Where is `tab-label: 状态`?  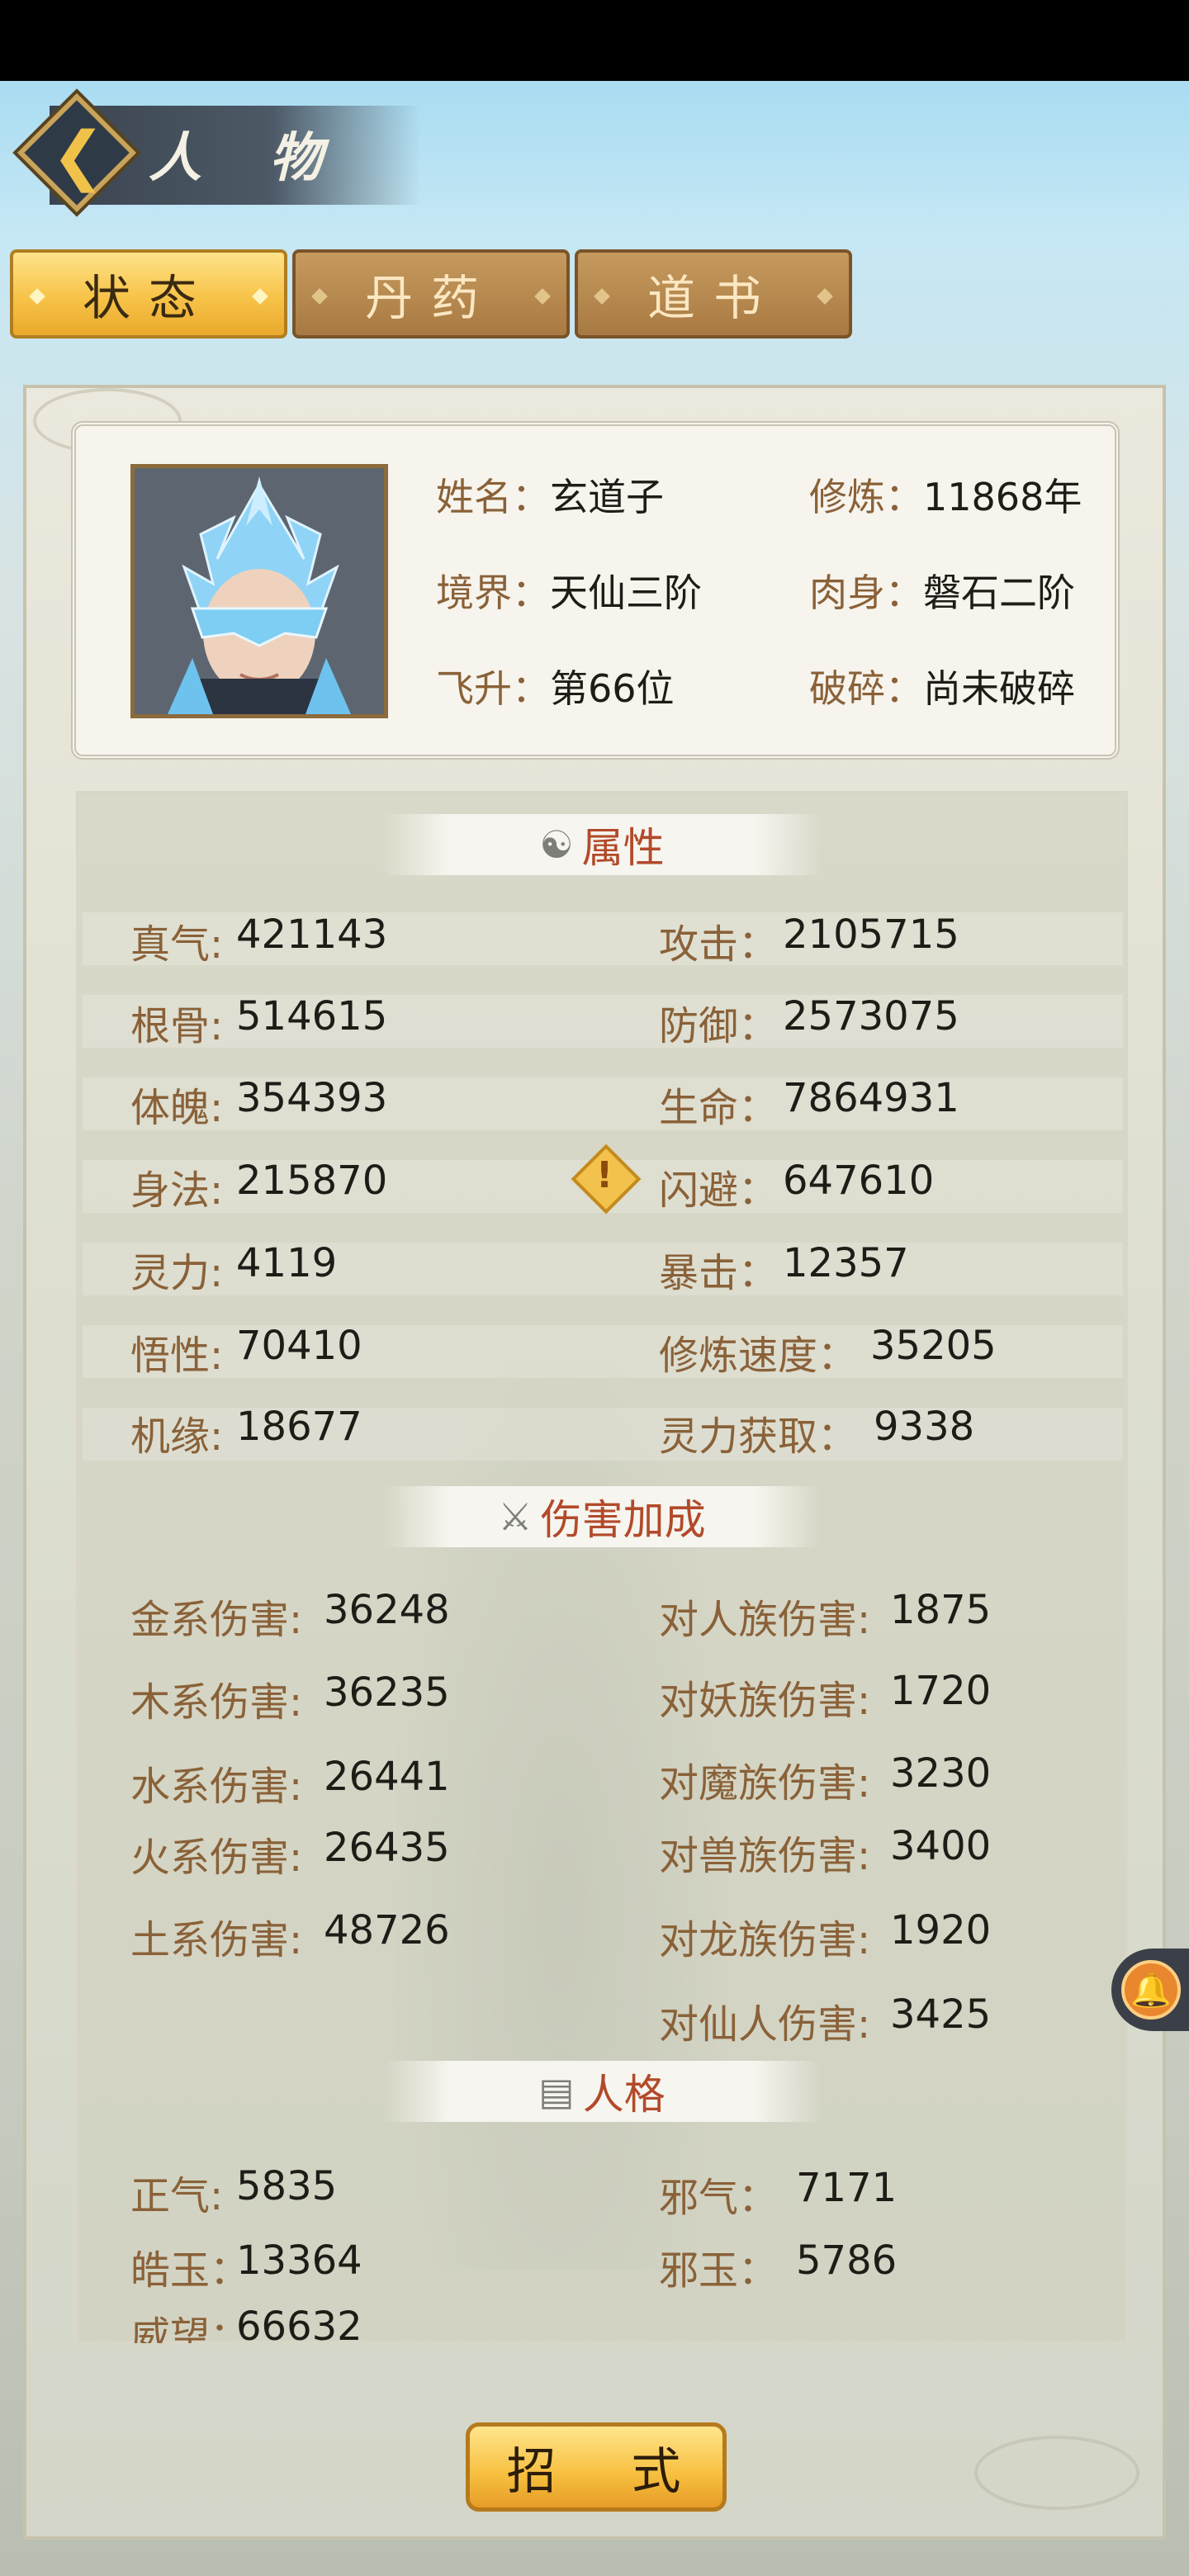 tab-label: 状态 is located at coordinates (148, 298).